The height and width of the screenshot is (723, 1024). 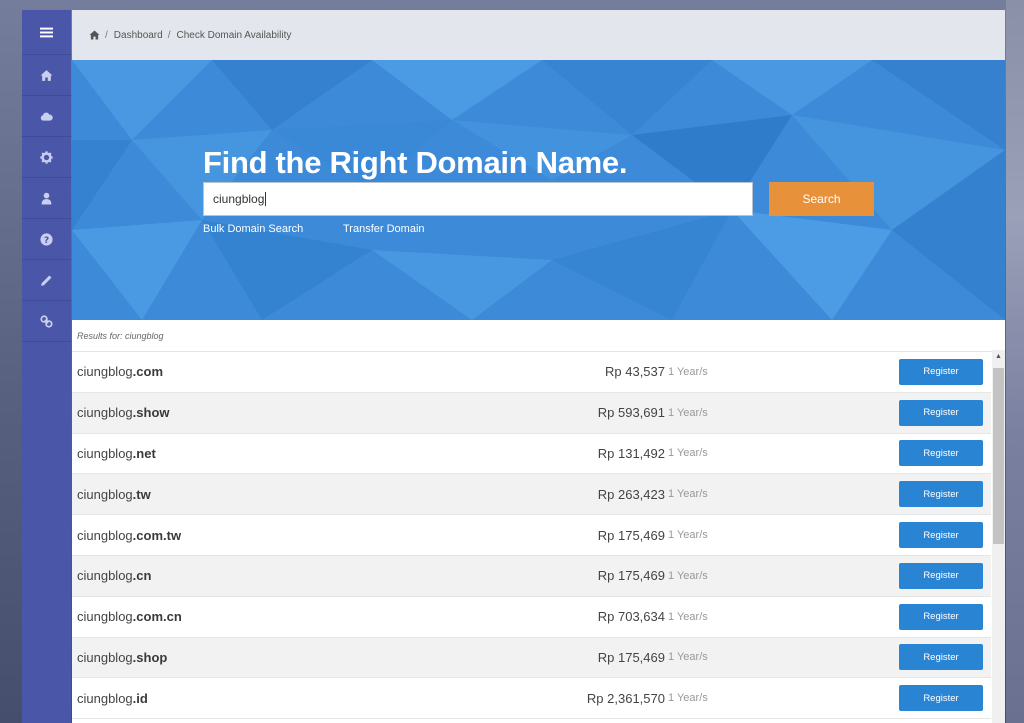 I want to click on domain-name: ciungblog.net, so click(x=116, y=453).